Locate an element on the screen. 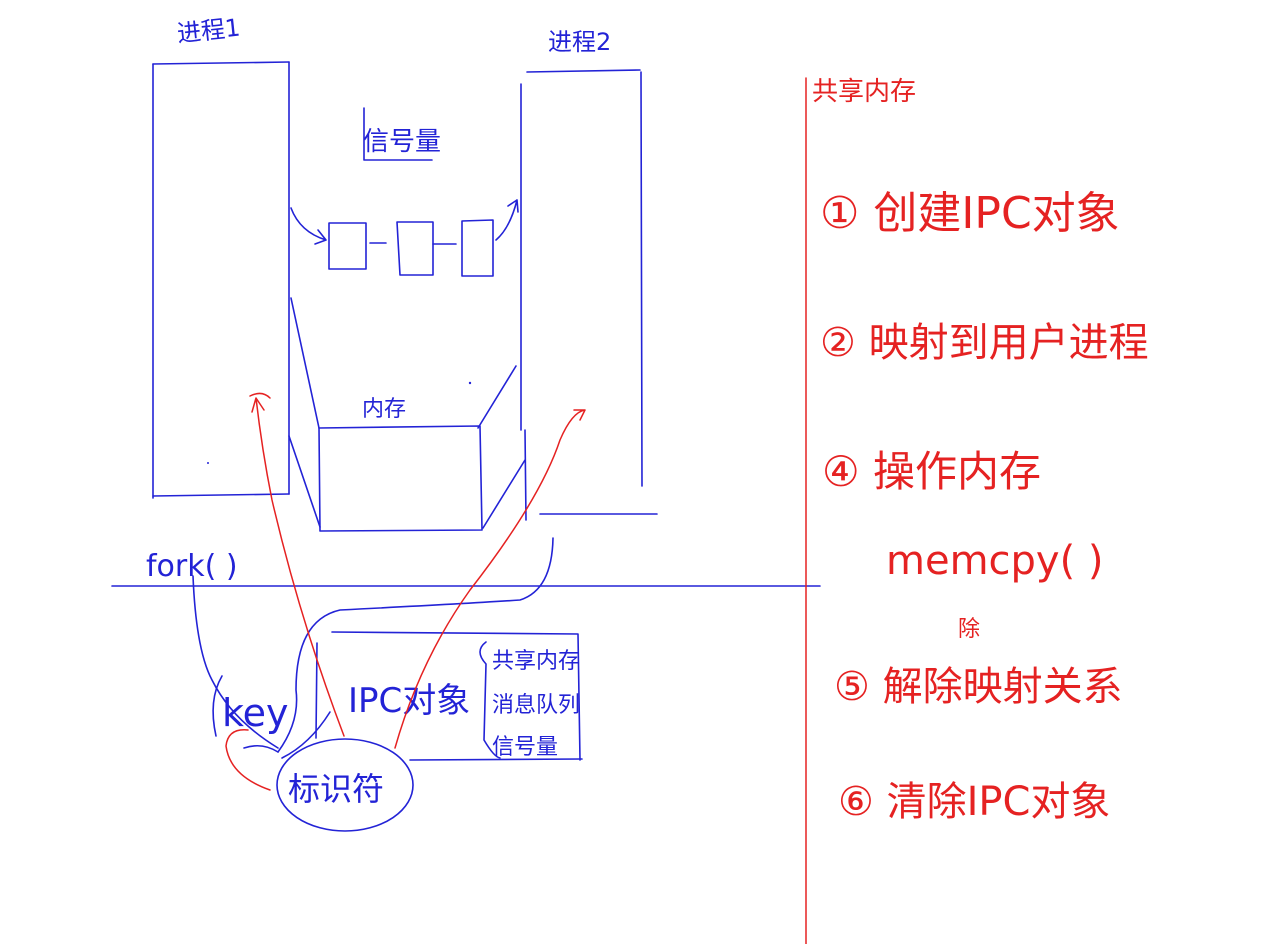 This screenshot has height=944, width=1280. process2-label: 进程2 is located at coordinates (579, 42).